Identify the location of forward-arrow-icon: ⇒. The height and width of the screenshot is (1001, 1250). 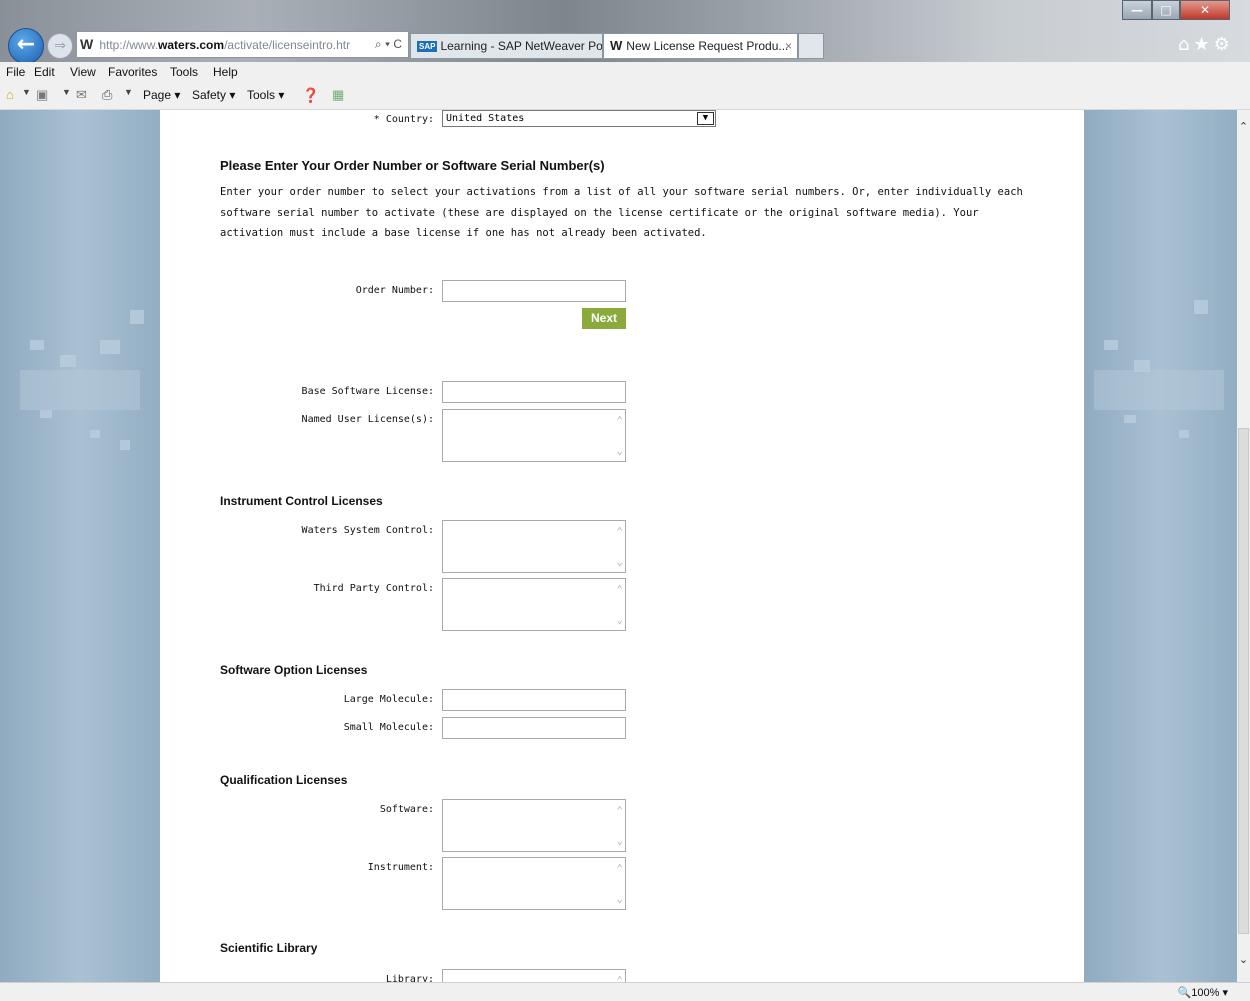
(60, 46).